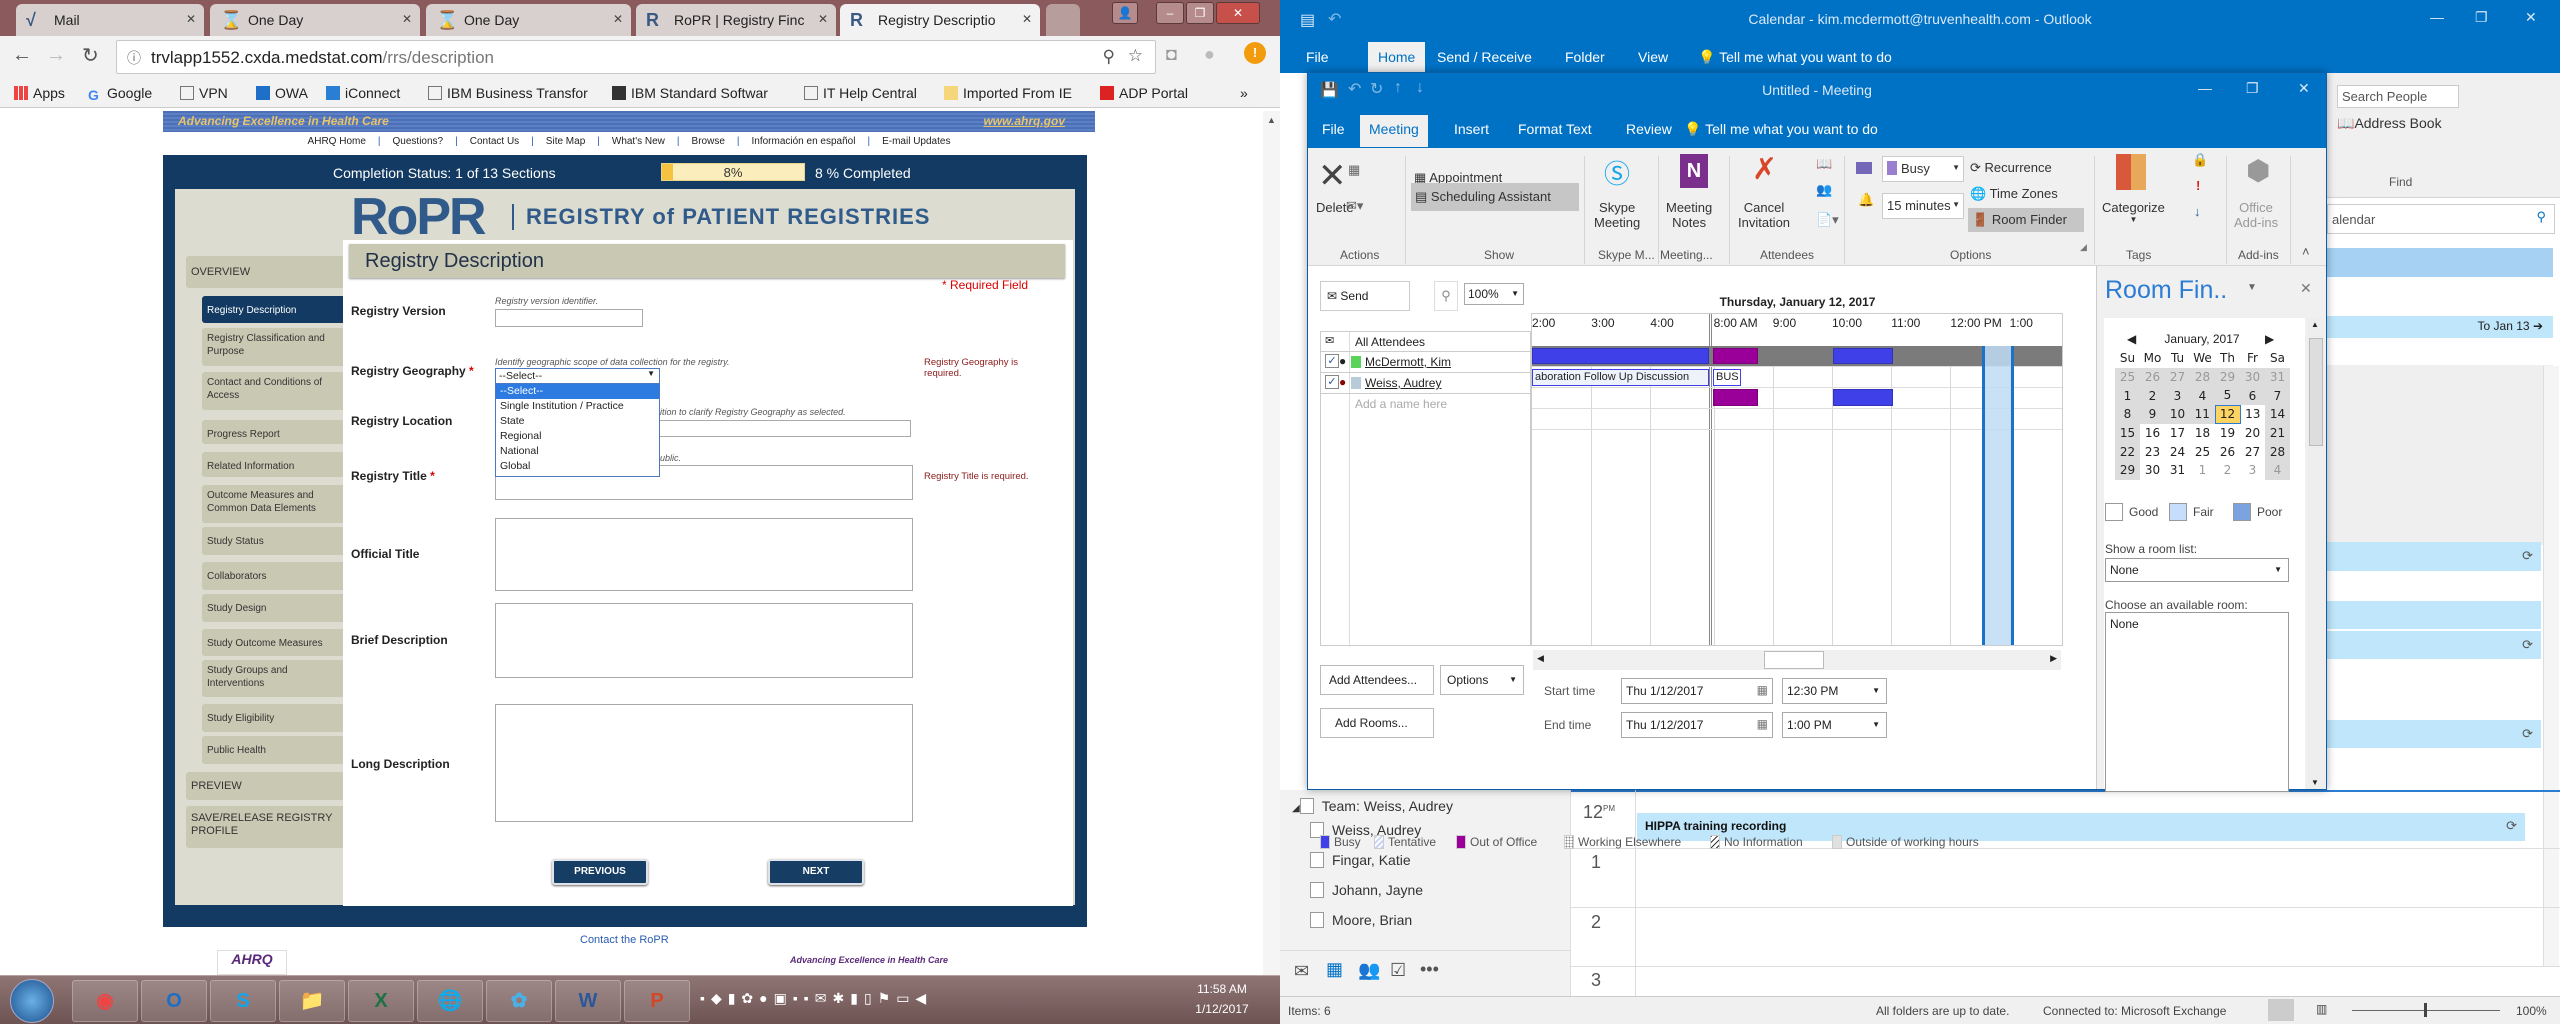  Describe the element at coordinates (264, 827) in the screenshot. I see `nav-save-release: SAVE/RELEASE REGISTRY PROFILE` at that location.